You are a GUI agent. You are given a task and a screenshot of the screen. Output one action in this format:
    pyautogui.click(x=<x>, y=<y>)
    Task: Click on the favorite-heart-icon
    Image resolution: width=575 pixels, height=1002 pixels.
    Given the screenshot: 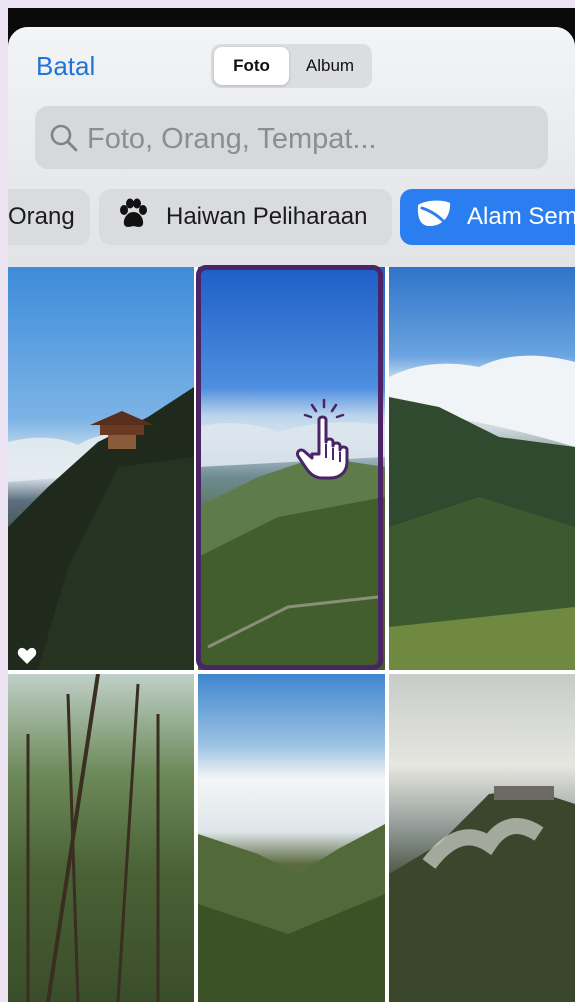 What is the action you would take?
    pyautogui.click(x=27, y=658)
    